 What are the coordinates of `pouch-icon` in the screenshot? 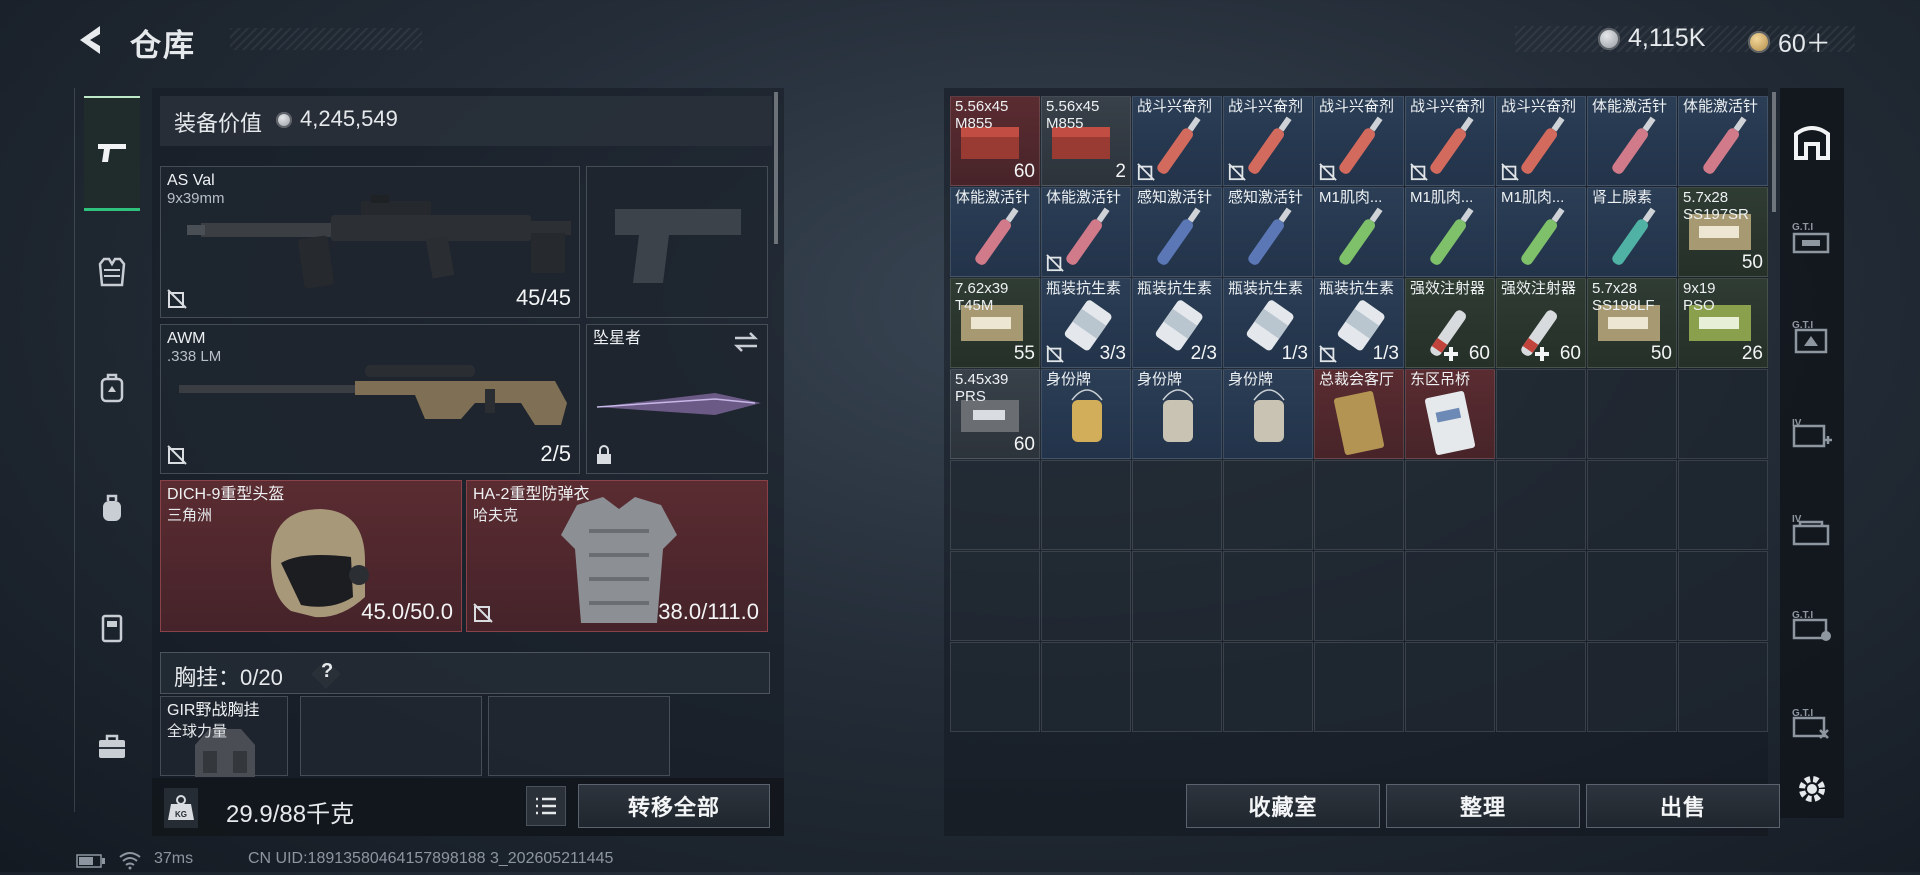 It's located at (112, 508).